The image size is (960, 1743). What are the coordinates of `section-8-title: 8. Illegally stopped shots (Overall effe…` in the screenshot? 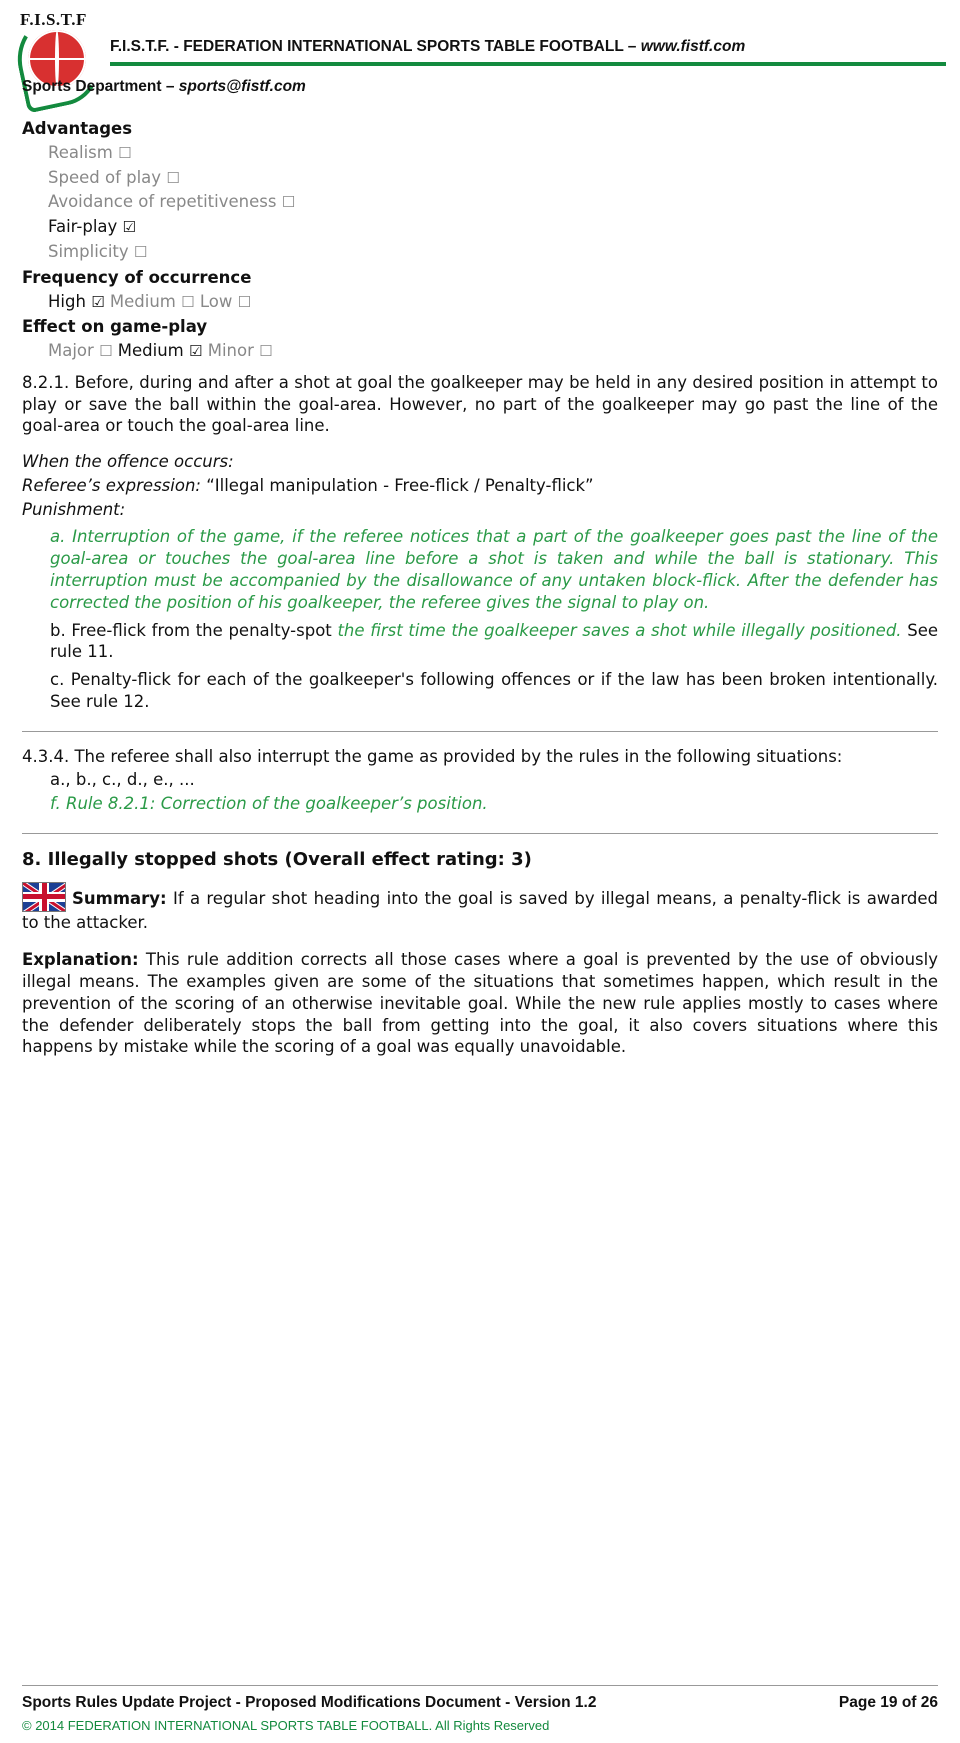 It's located at (277, 859).